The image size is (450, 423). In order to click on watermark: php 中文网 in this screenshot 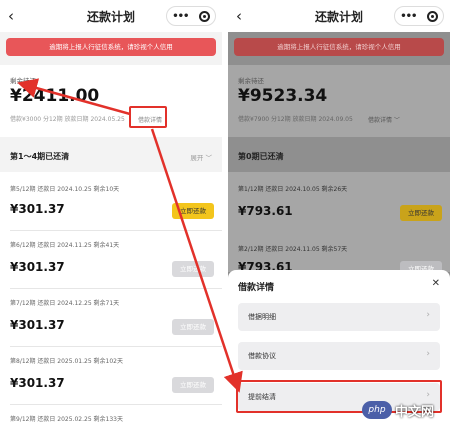, I will do `click(404, 410)`.